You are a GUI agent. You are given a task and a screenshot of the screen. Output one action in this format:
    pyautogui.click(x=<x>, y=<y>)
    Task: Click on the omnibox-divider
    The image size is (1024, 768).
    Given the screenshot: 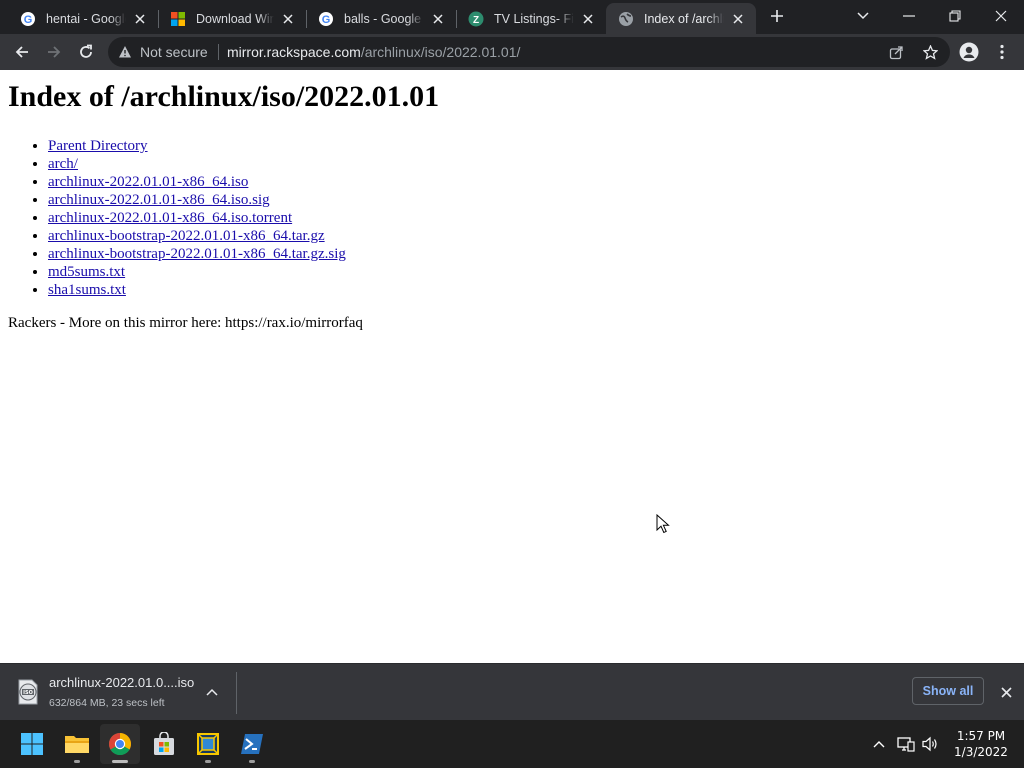 What is the action you would take?
    pyautogui.click(x=218, y=52)
    